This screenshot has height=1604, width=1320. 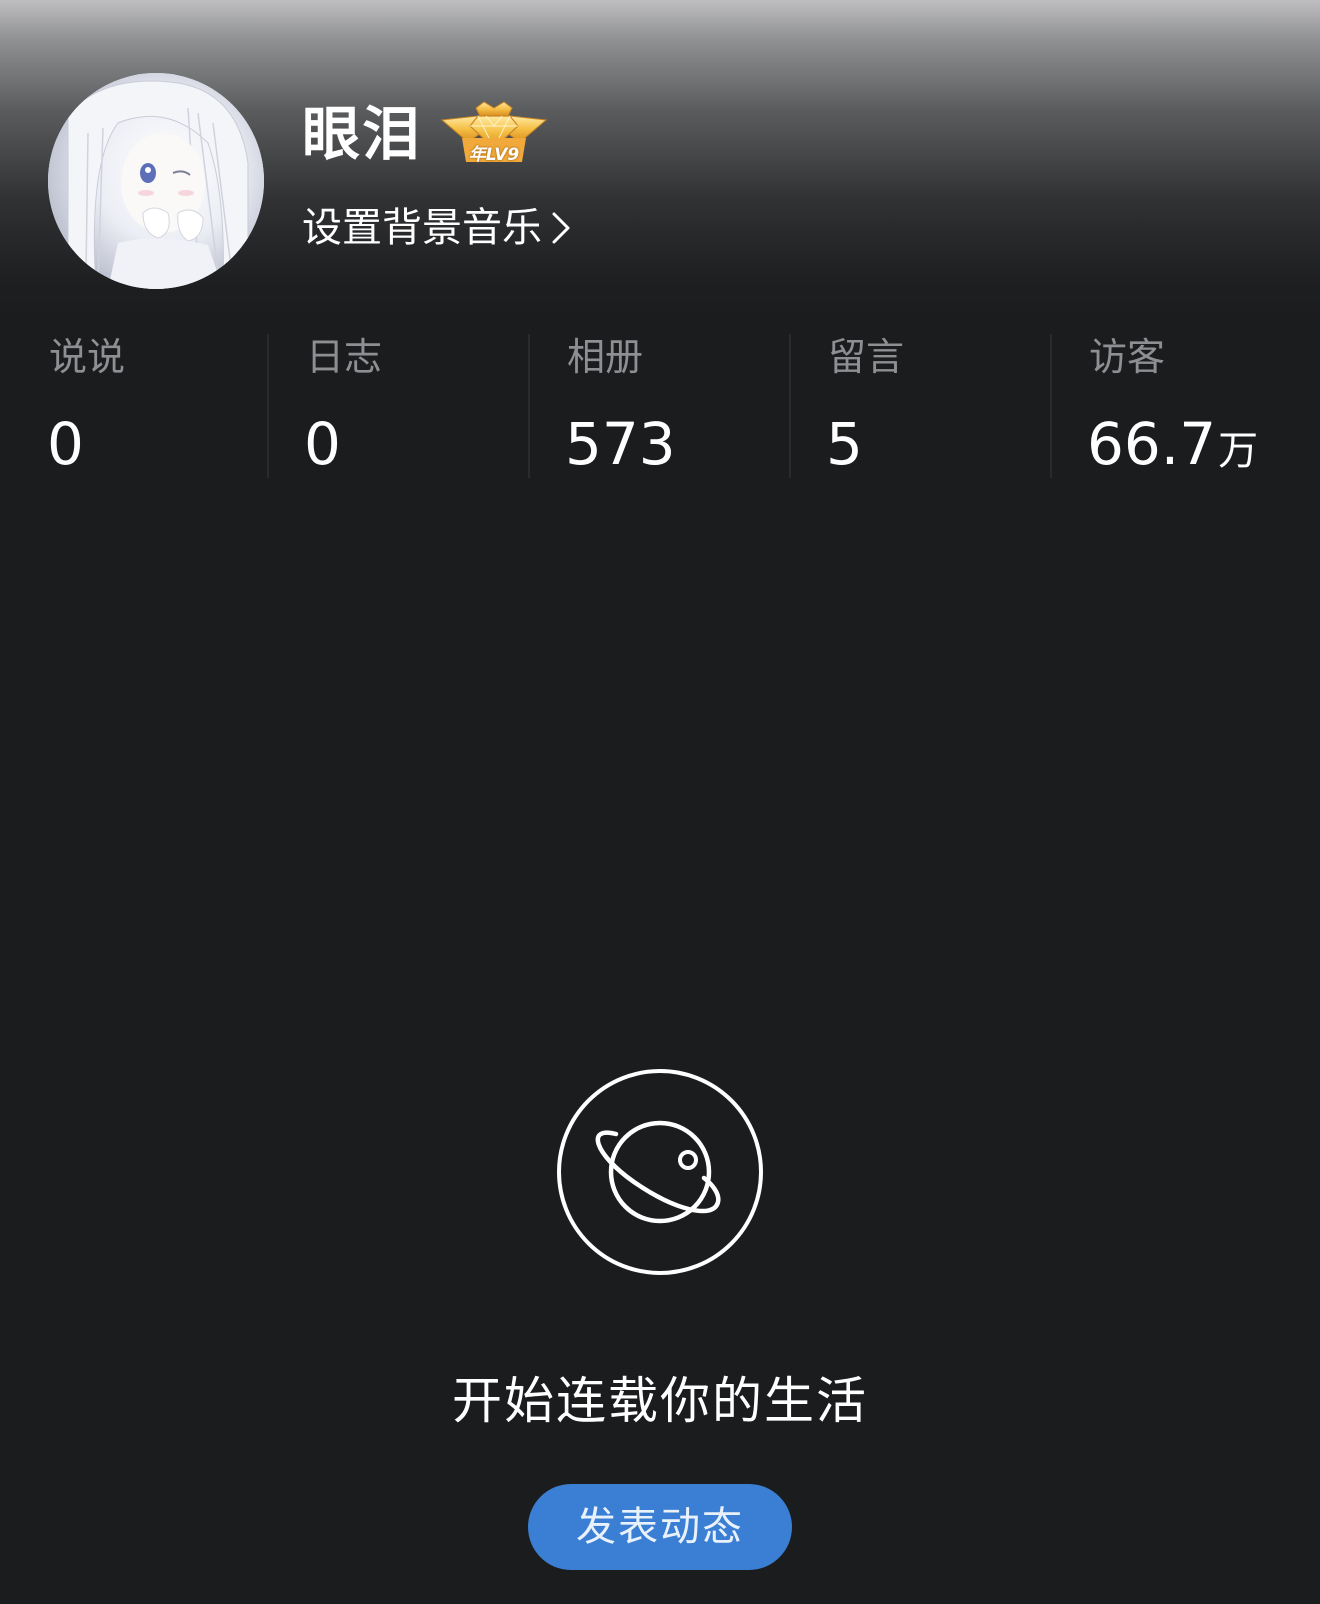 I want to click on stat-blog: 日志 0, so click(x=391, y=405).